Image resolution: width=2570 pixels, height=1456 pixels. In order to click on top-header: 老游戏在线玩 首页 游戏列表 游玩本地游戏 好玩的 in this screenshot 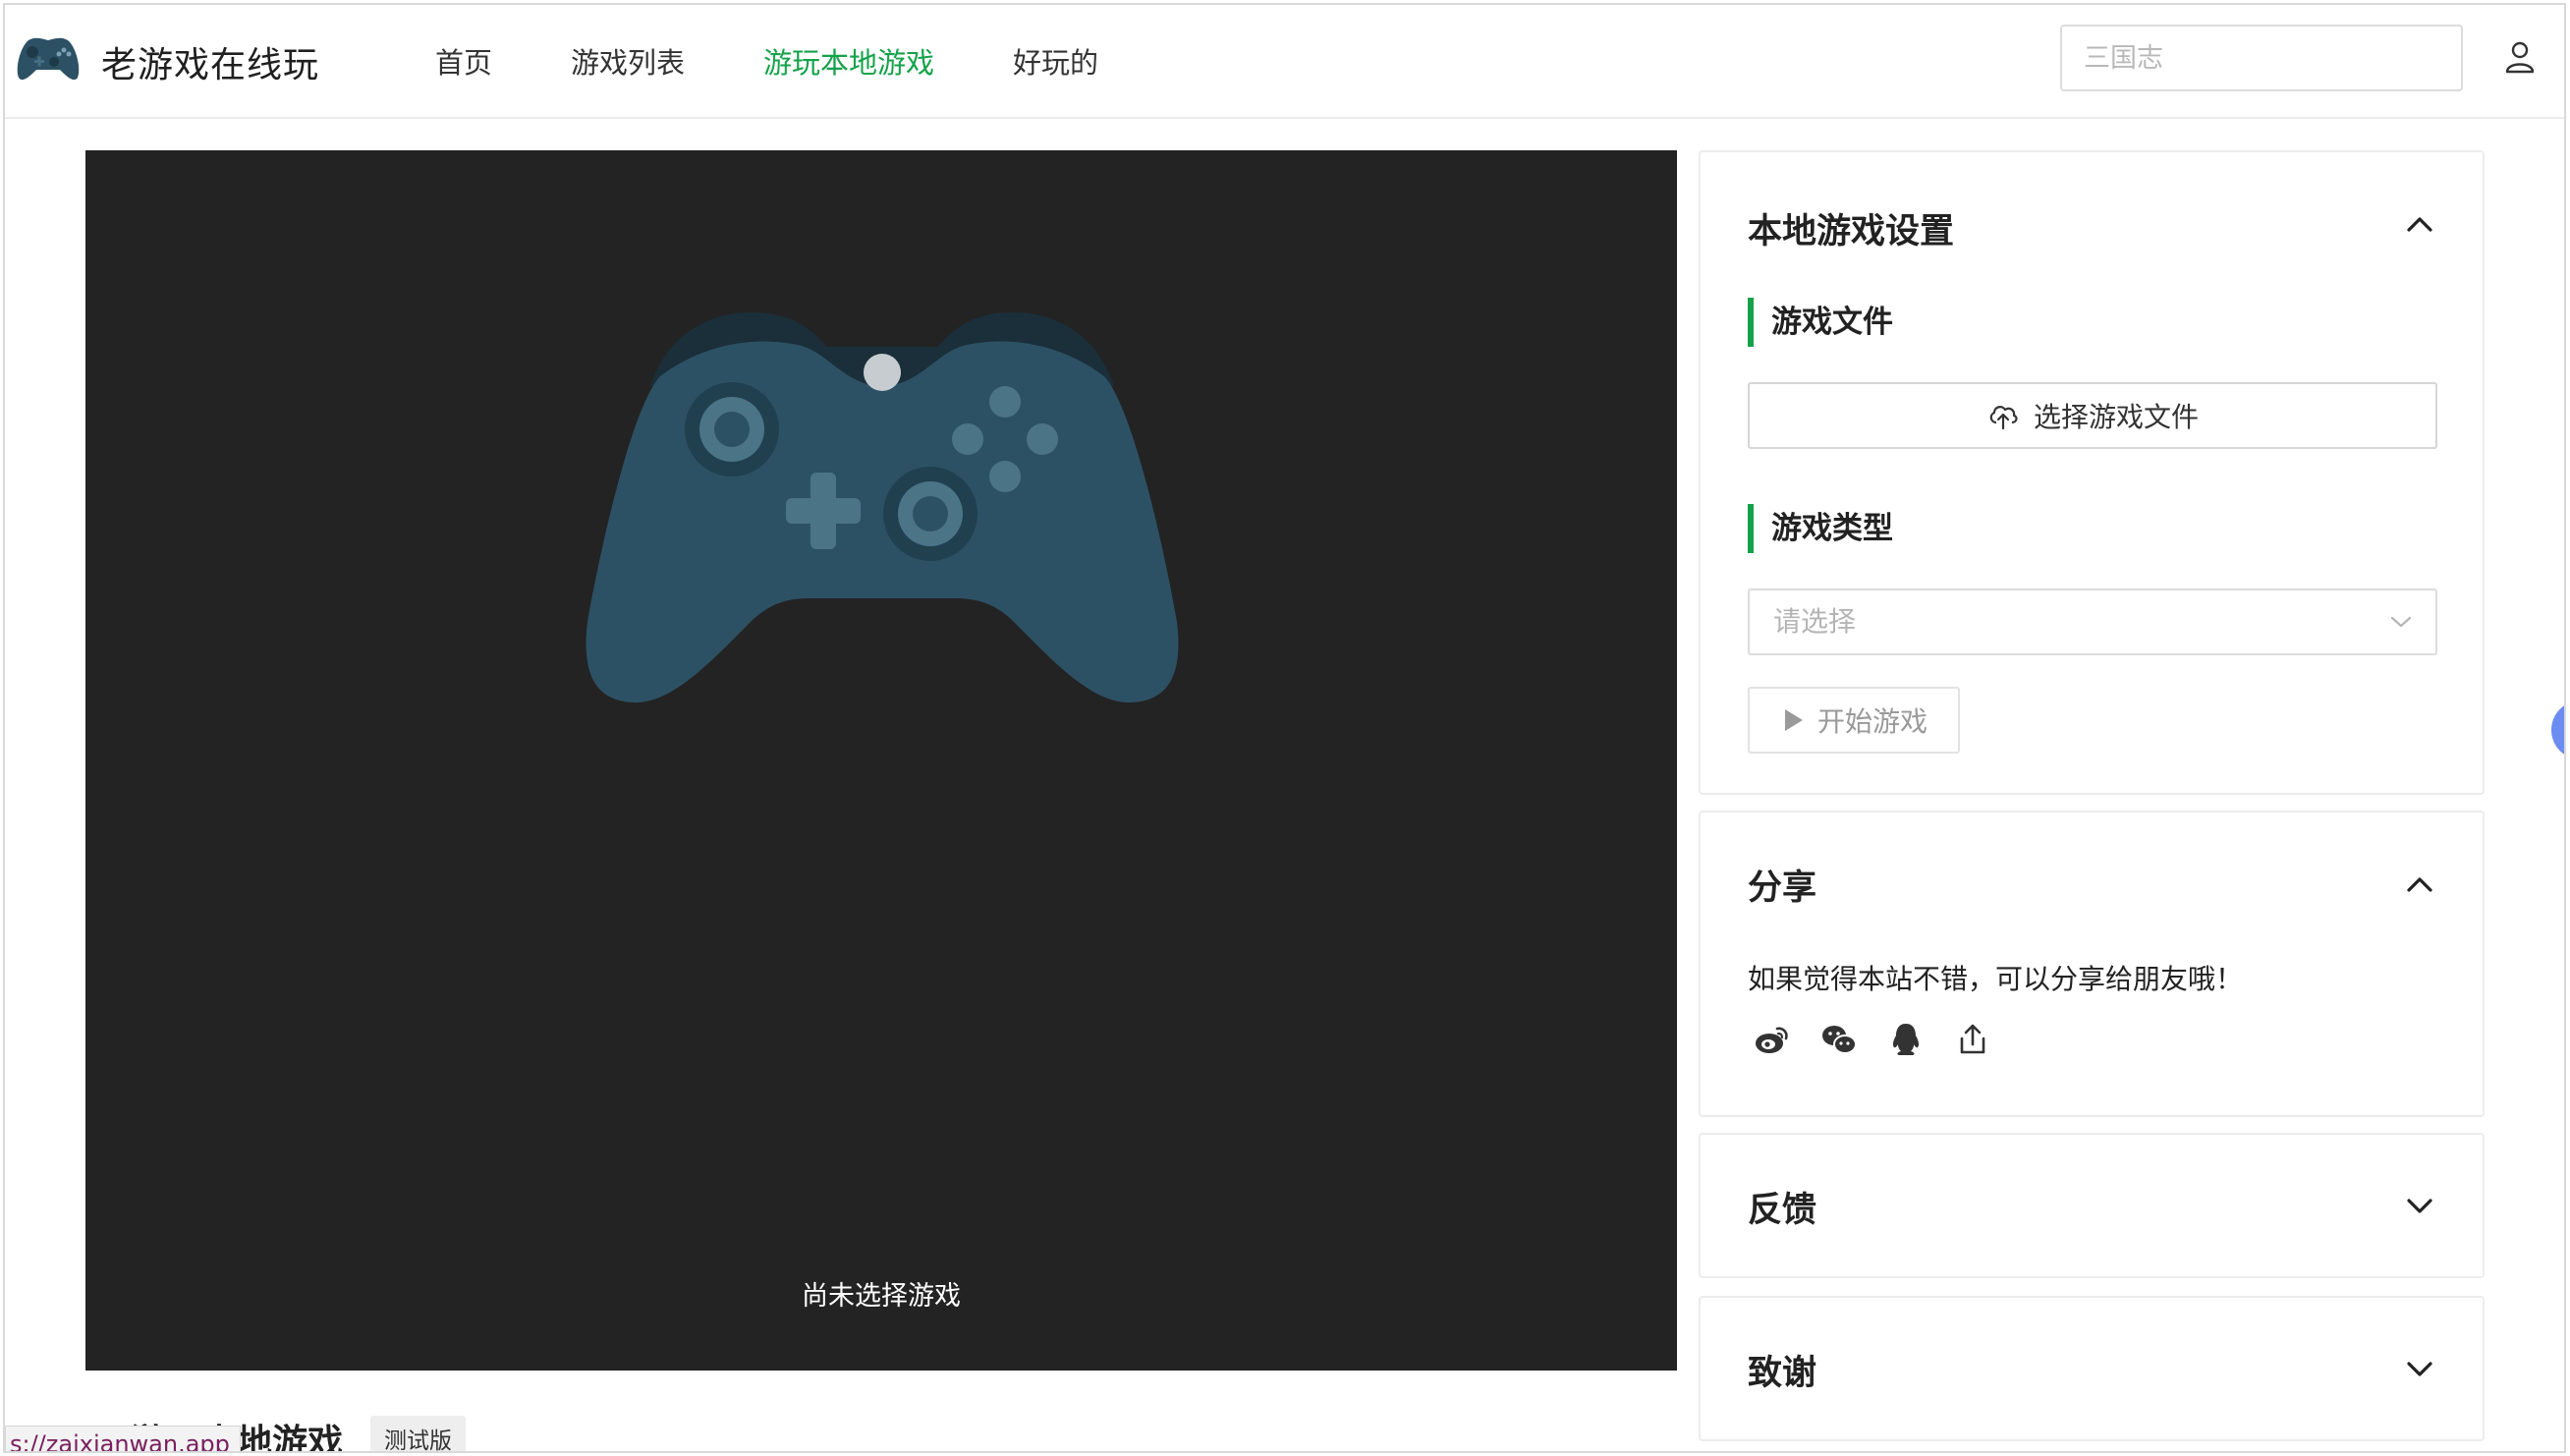, I will do `click(1284, 62)`.